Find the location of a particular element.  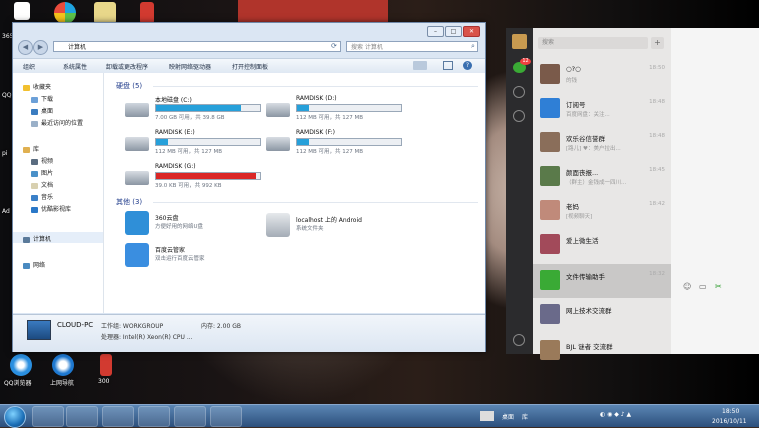

other-item: 百度云管家 双击运行百度云管家 is located at coordinates (200, 256).